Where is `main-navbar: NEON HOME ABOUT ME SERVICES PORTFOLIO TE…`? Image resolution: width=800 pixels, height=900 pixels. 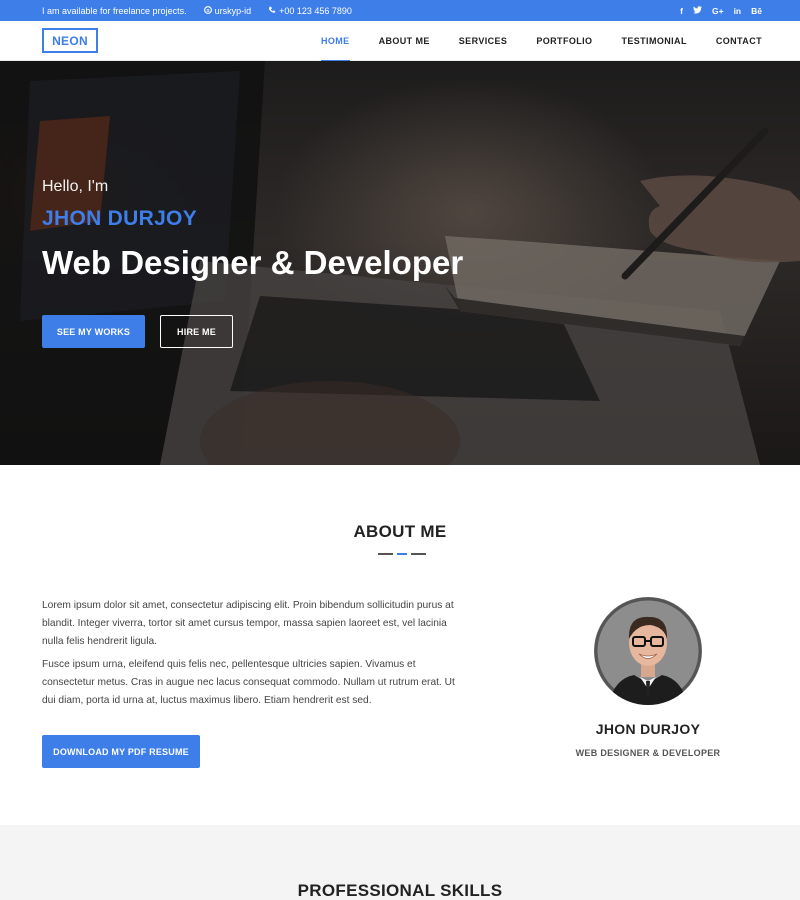
main-navbar: NEON HOME ABOUT ME SERVICES PORTFOLIO TE… is located at coordinates (400, 41).